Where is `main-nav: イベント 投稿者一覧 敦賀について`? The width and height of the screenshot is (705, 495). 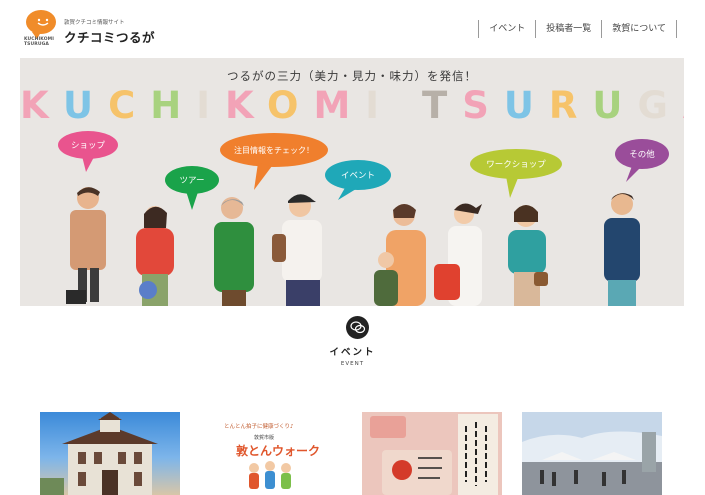 main-nav: イベント 投稿者一覧 敦賀について is located at coordinates (577, 29).